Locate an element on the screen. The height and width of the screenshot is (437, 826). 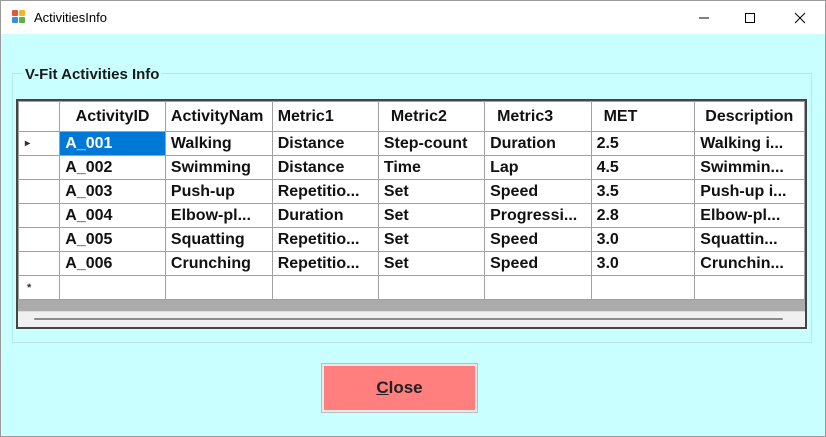
grid-corner-header is located at coordinates (39, 116).